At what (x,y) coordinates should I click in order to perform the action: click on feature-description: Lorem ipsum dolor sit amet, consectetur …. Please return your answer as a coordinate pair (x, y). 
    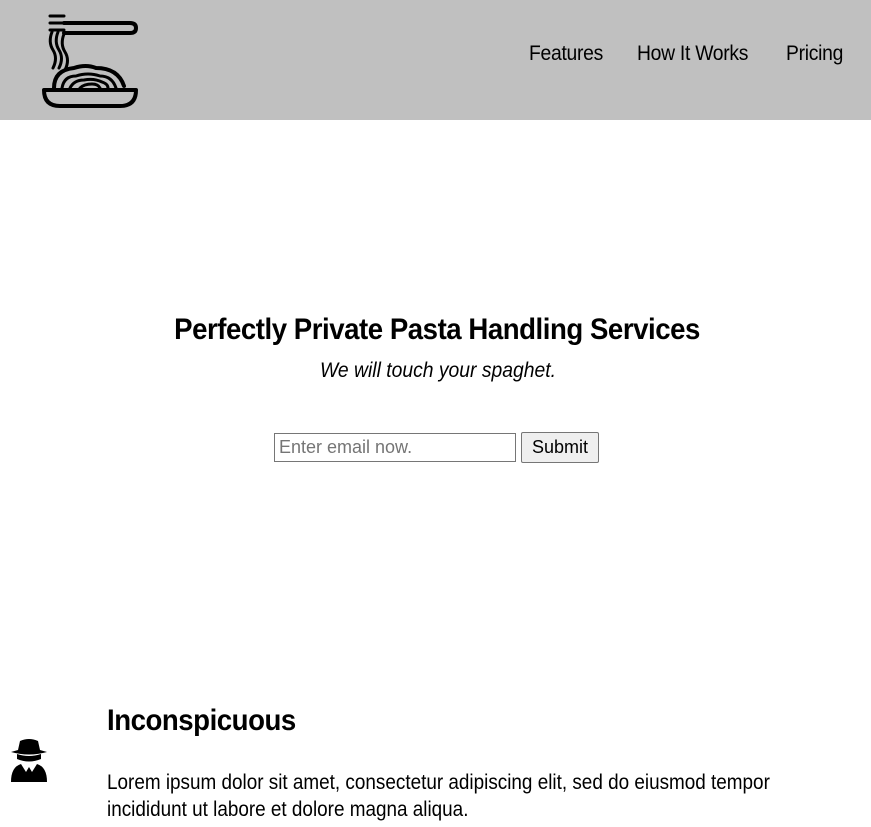
    Looking at the image, I should click on (438, 796).